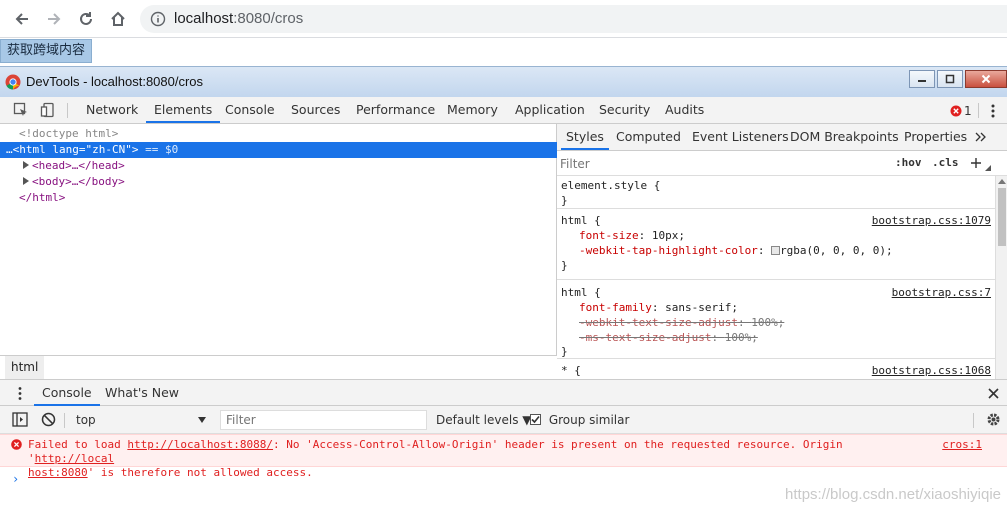 Image resolution: width=1007 pixels, height=516 pixels. What do you see at coordinates (701, 307) in the screenshot?
I see `property-value: sans-serif;` at bounding box center [701, 307].